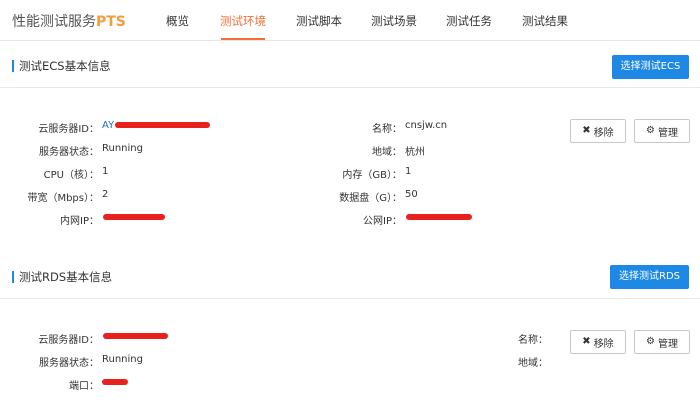  I want to click on active-tab-indicator, so click(243, 39).